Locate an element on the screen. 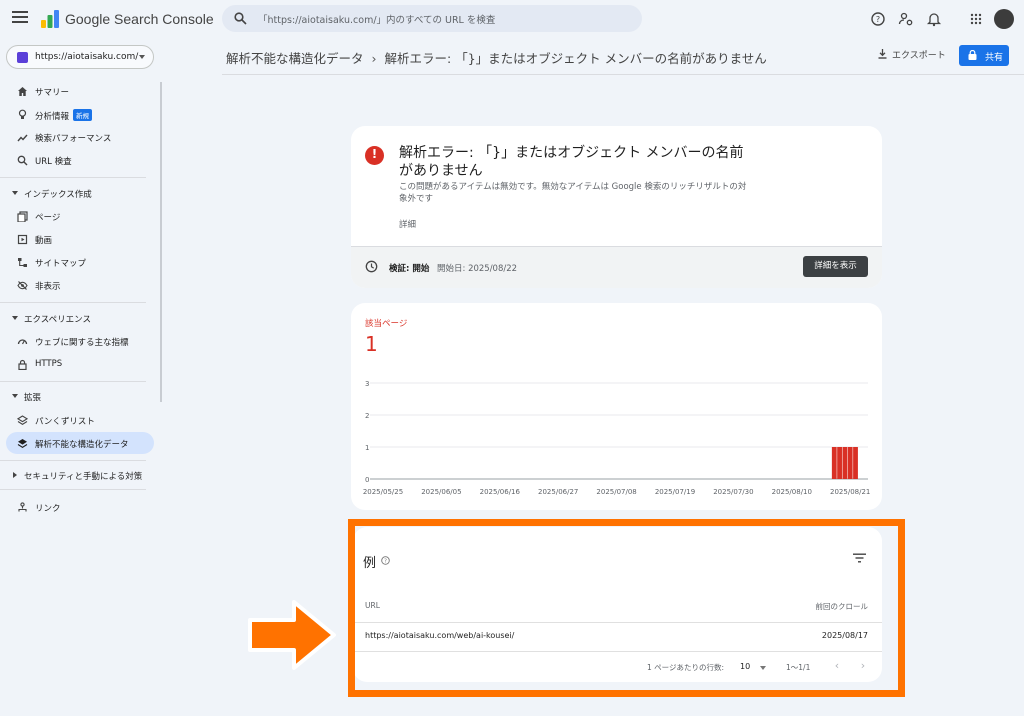 The height and width of the screenshot is (716, 1024). x-tick-label: 2025/07/19 is located at coordinates (675, 492).